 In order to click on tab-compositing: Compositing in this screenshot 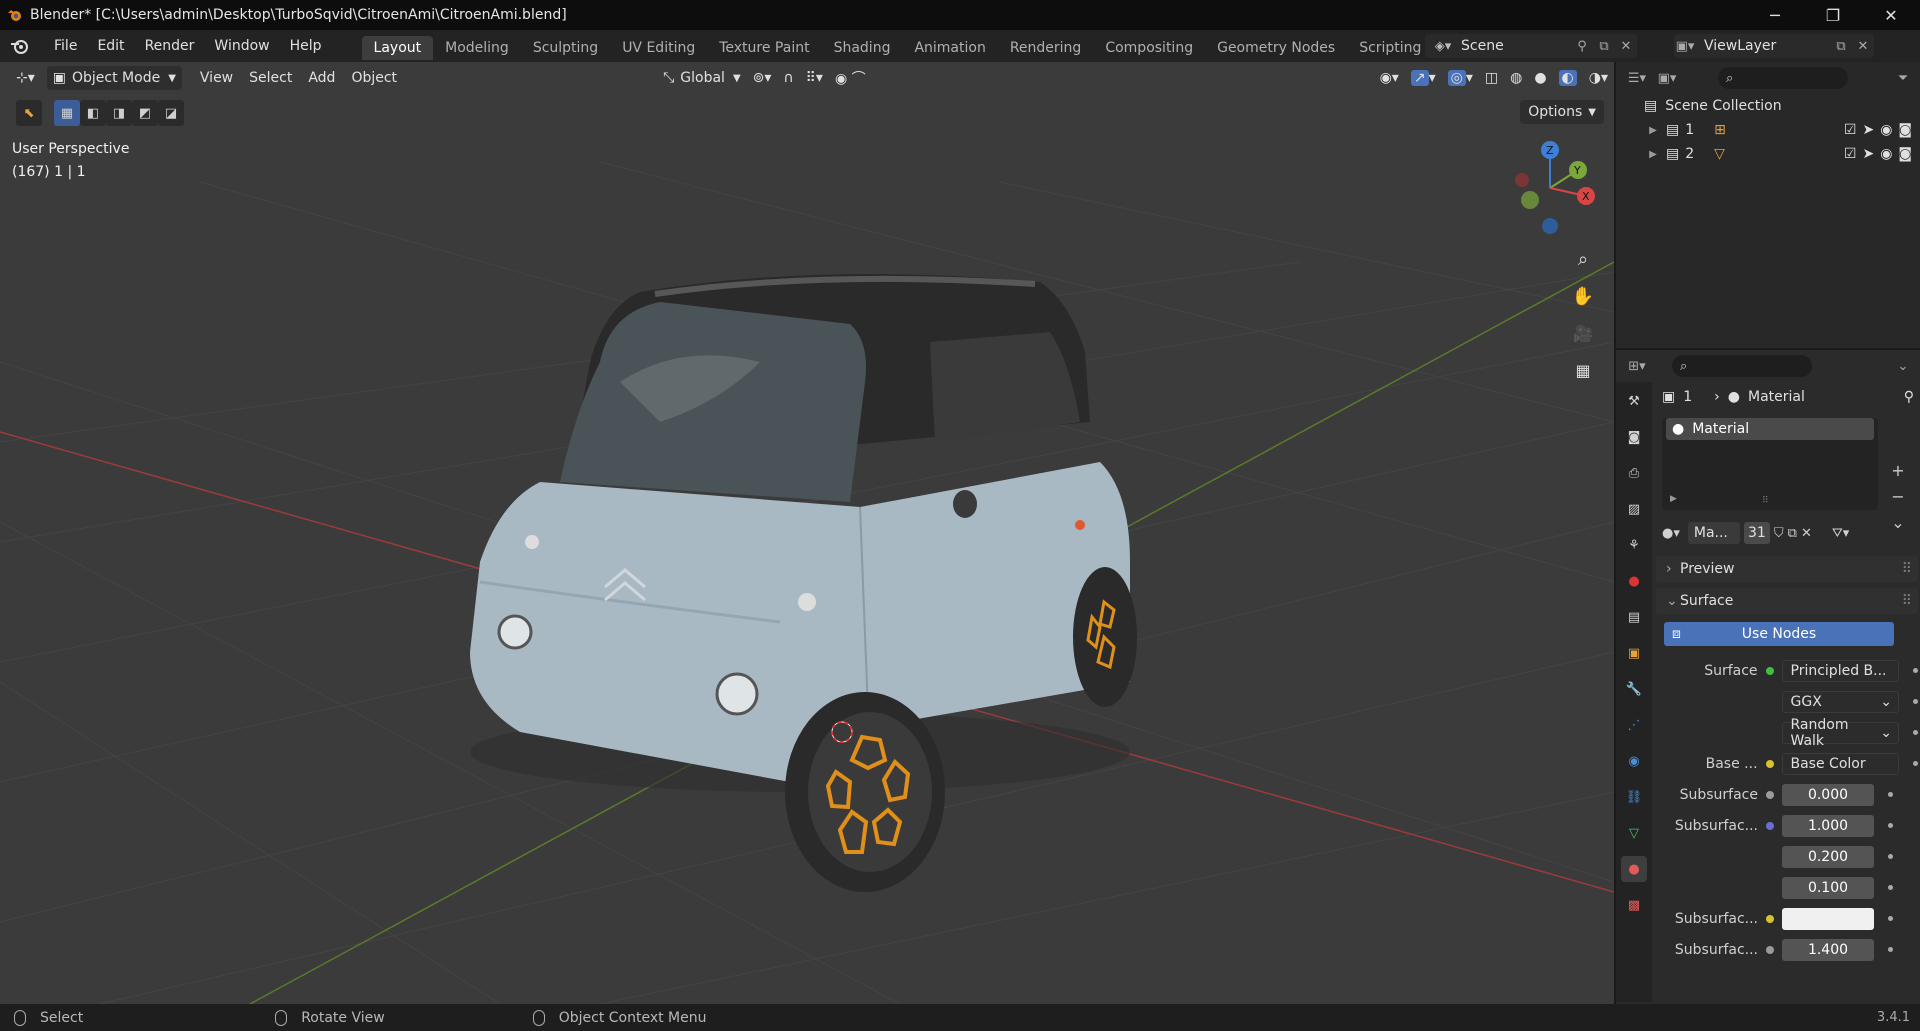, I will do `click(1149, 48)`.